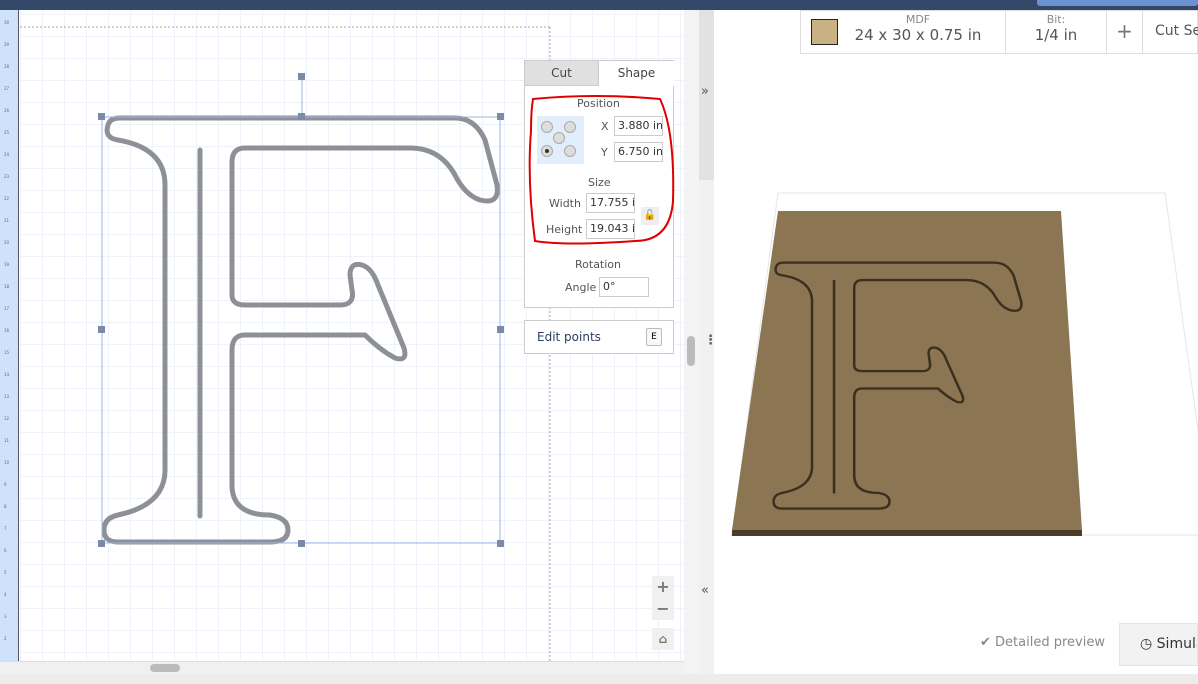 The width and height of the screenshot is (1198, 684). Describe the element at coordinates (601, 170) in the screenshot. I see `red-annotation-circle` at that location.